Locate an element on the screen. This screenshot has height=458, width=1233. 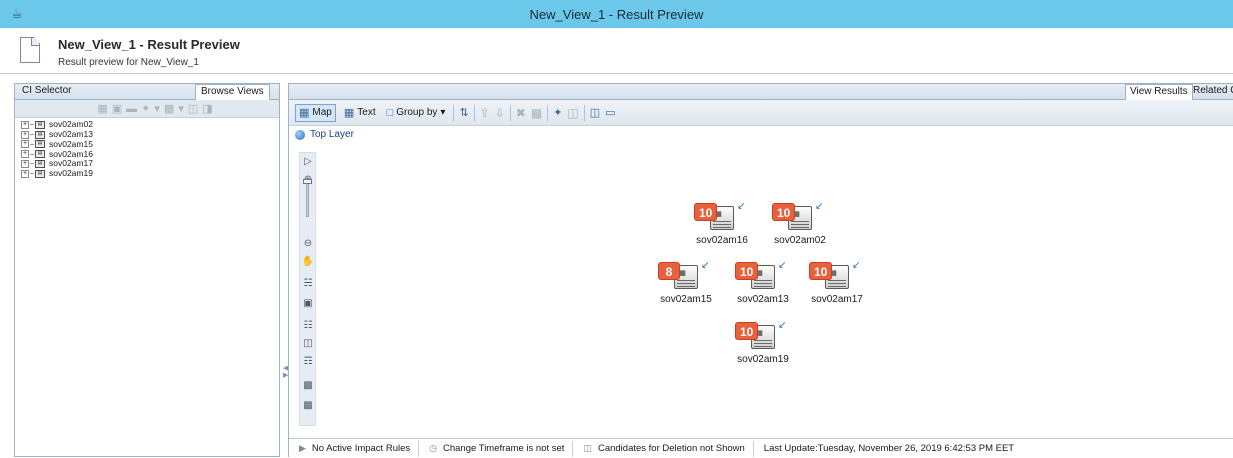
grid-icon: ▦ is located at coordinates (349, 113).